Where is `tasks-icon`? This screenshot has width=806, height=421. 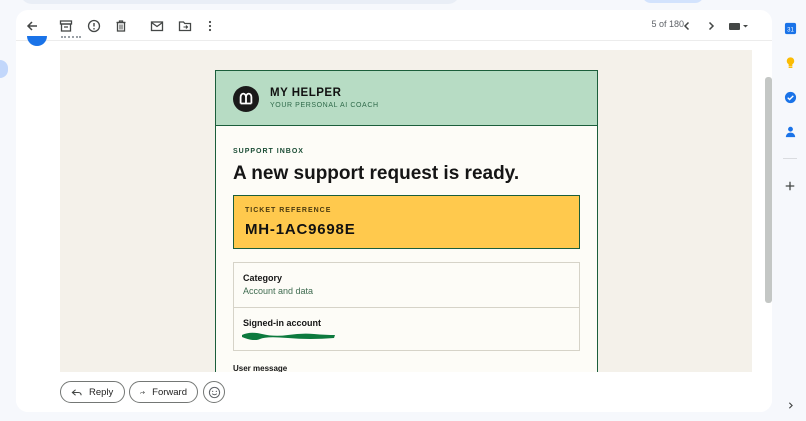 tasks-icon is located at coordinates (790, 97).